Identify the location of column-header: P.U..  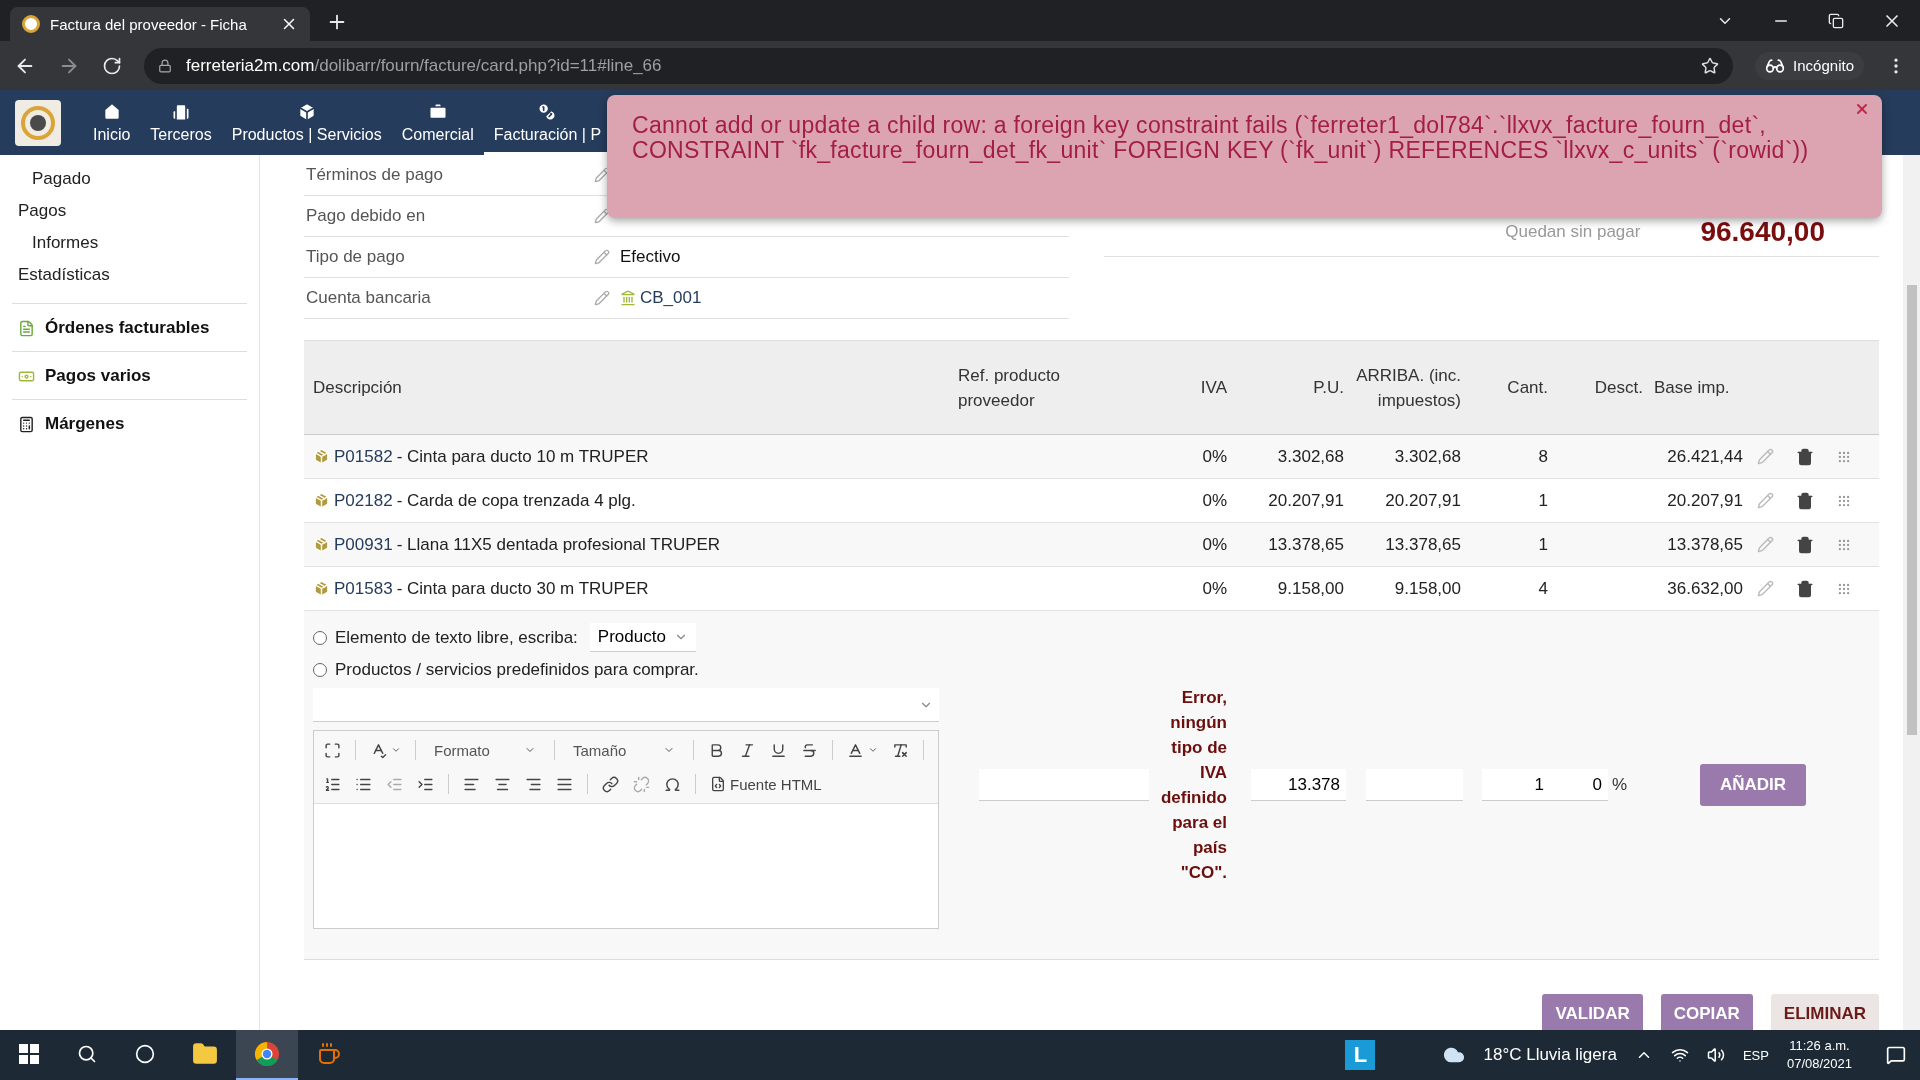
(1328, 388).